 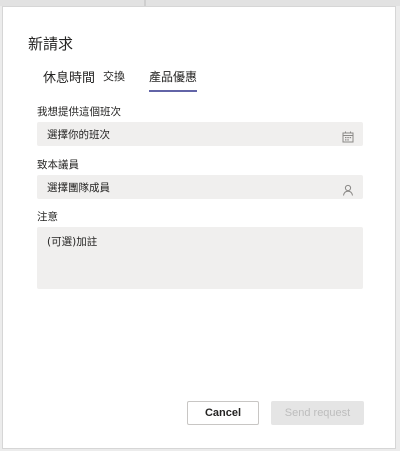 What do you see at coordinates (223, 413) in the screenshot?
I see `cancel-button: Cancel` at bounding box center [223, 413].